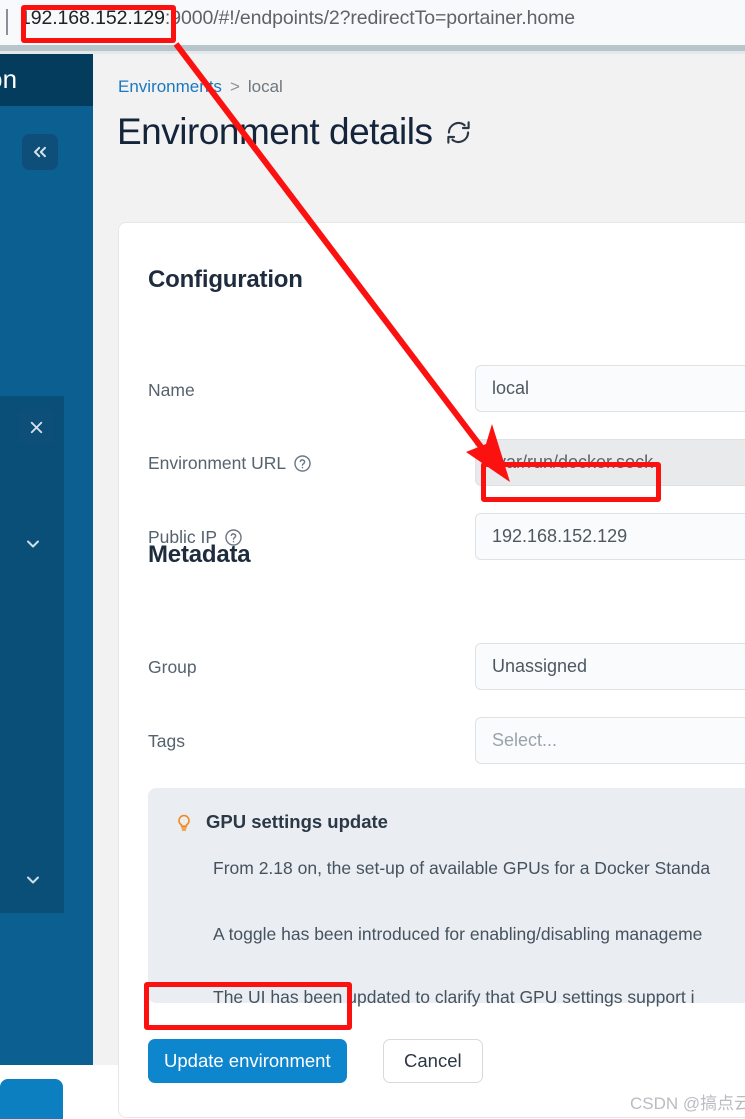 This screenshot has width=745, height=1119. What do you see at coordinates (265, 86) in the screenshot?
I see `breadcrumb-current: local` at bounding box center [265, 86].